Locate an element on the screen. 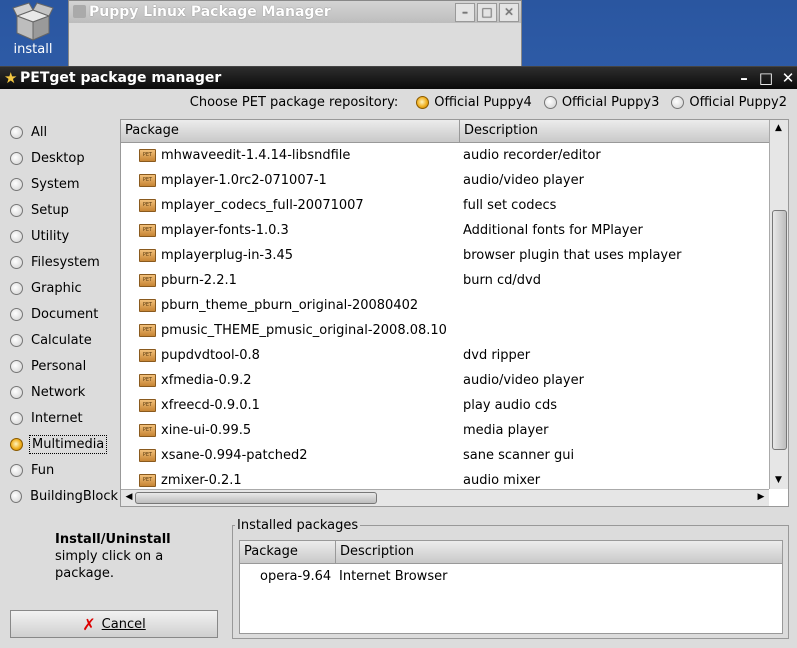 Image resolution: width=797 pixels, height=648 pixels. minimize-icon: – is located at coordinates (465, 12).